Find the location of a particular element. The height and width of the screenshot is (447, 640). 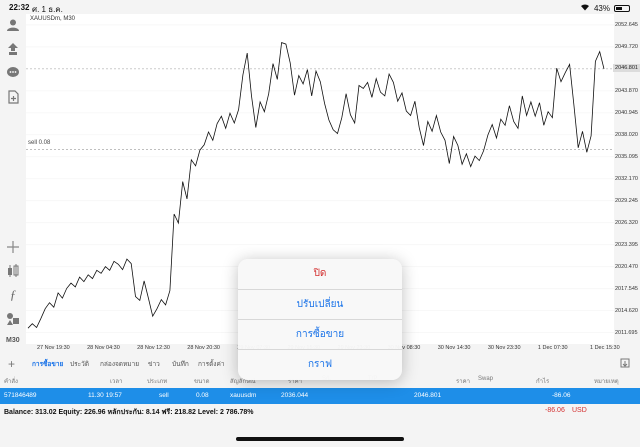

menu-close-order: ปิด is located at coordinates (320, 274).